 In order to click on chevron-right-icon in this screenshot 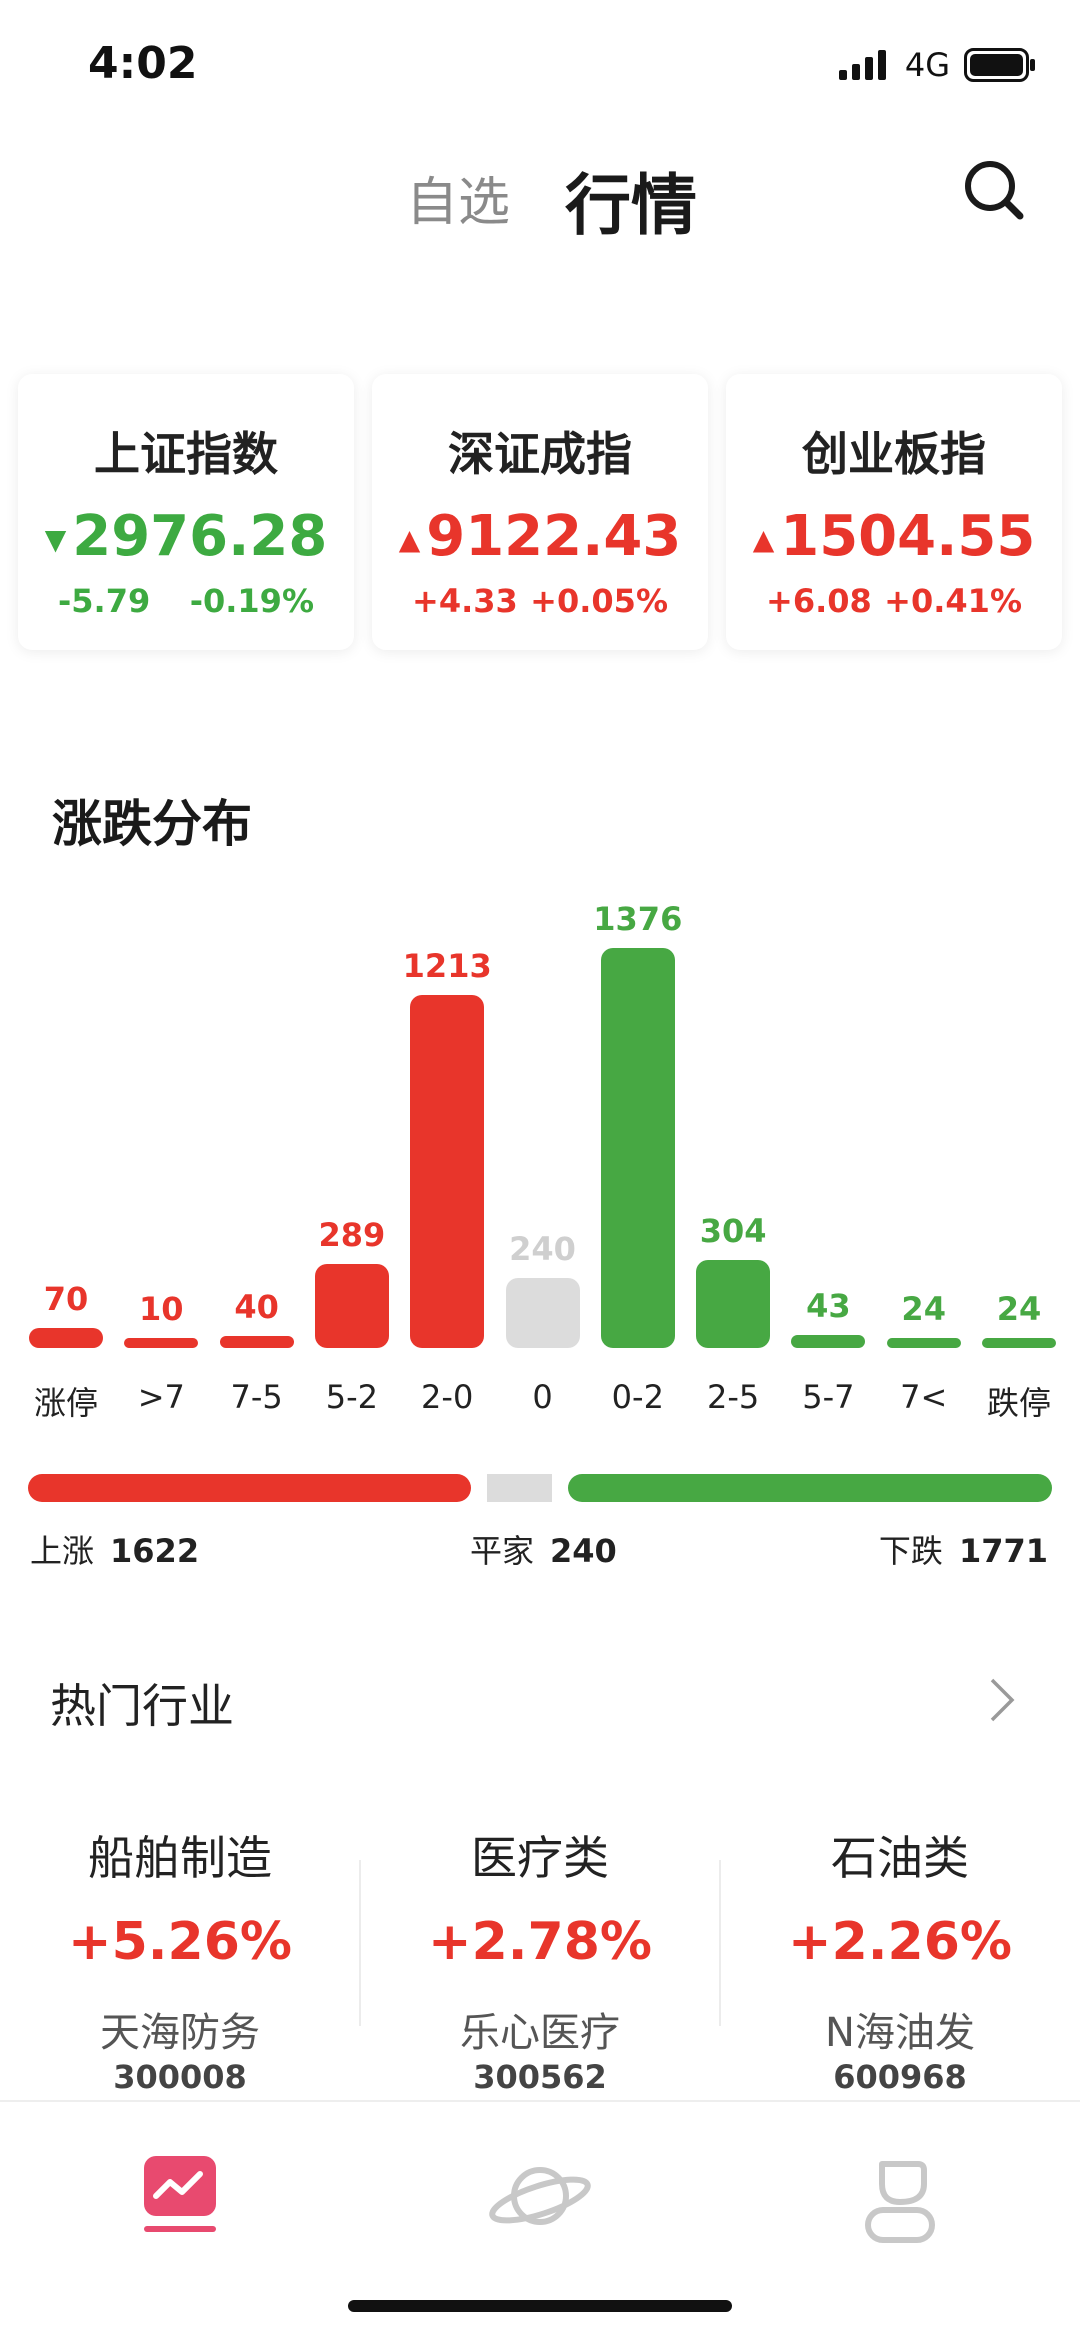, I will do `click(1002, 1700)`.